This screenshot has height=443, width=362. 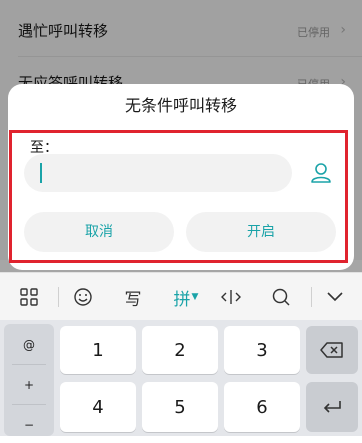 I want to click on key-6: 6, so click(x=262, y=407).